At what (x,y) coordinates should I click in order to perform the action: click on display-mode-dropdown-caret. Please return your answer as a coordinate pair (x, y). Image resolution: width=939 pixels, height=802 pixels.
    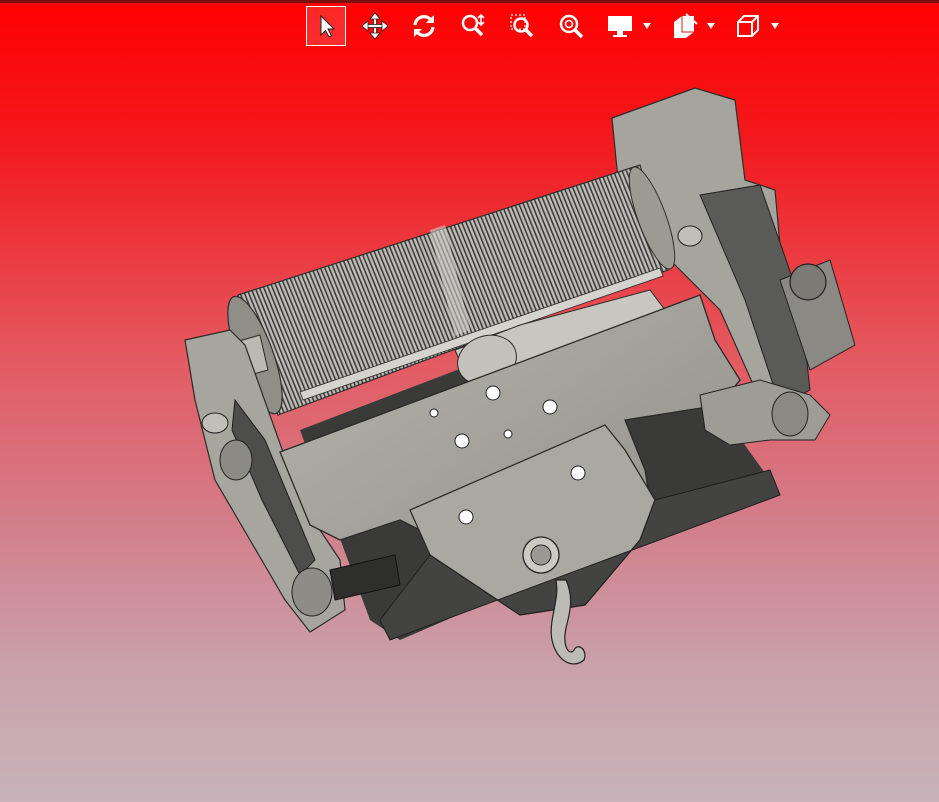
    Looking at the image, I should click on (647, 26).